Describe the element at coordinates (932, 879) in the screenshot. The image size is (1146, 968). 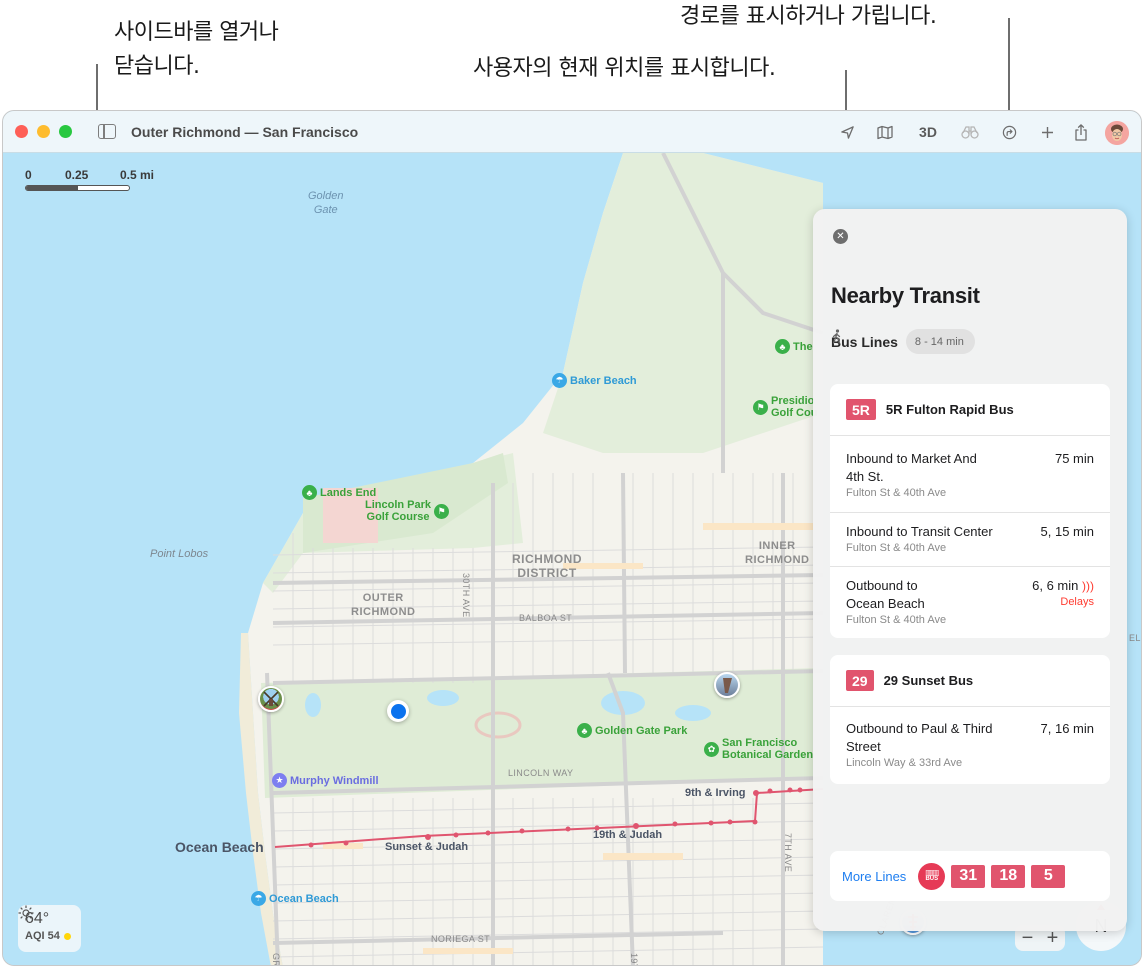
I see `bus-logo-text: BUS` at that location.